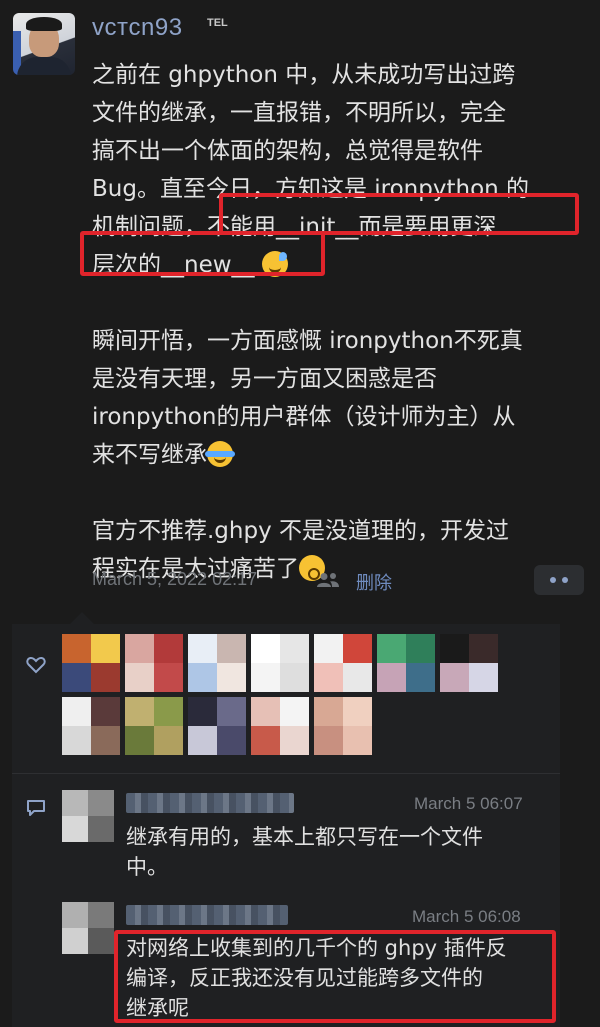 This screenshot has height=1027, width=600. I want to click on post-line: 搞不出一个体面的架构，总觉得是软件, so click(287, 151).